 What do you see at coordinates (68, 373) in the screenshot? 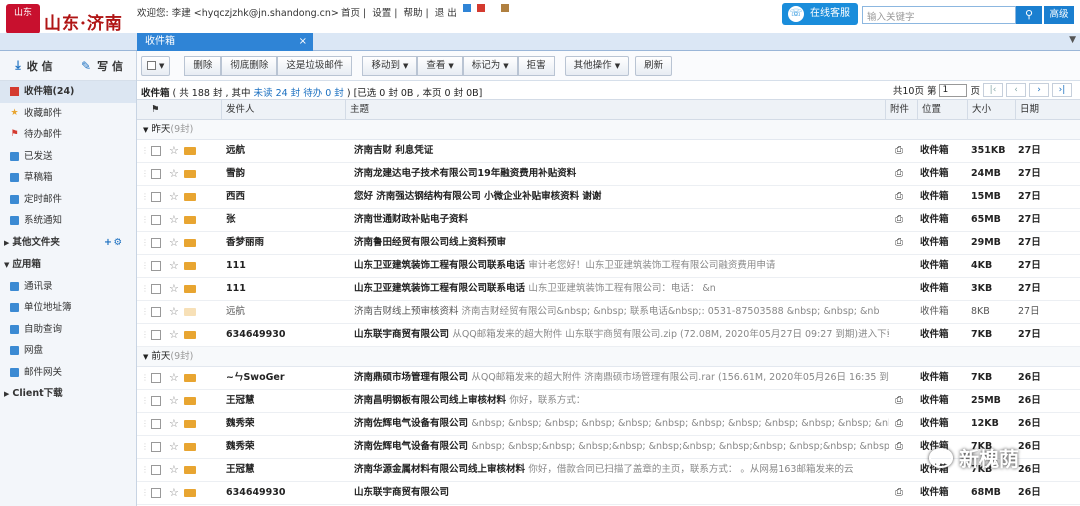
I see `sidebar-item-mail-gateway: 邮件网关` at bounding box center [68, 373].